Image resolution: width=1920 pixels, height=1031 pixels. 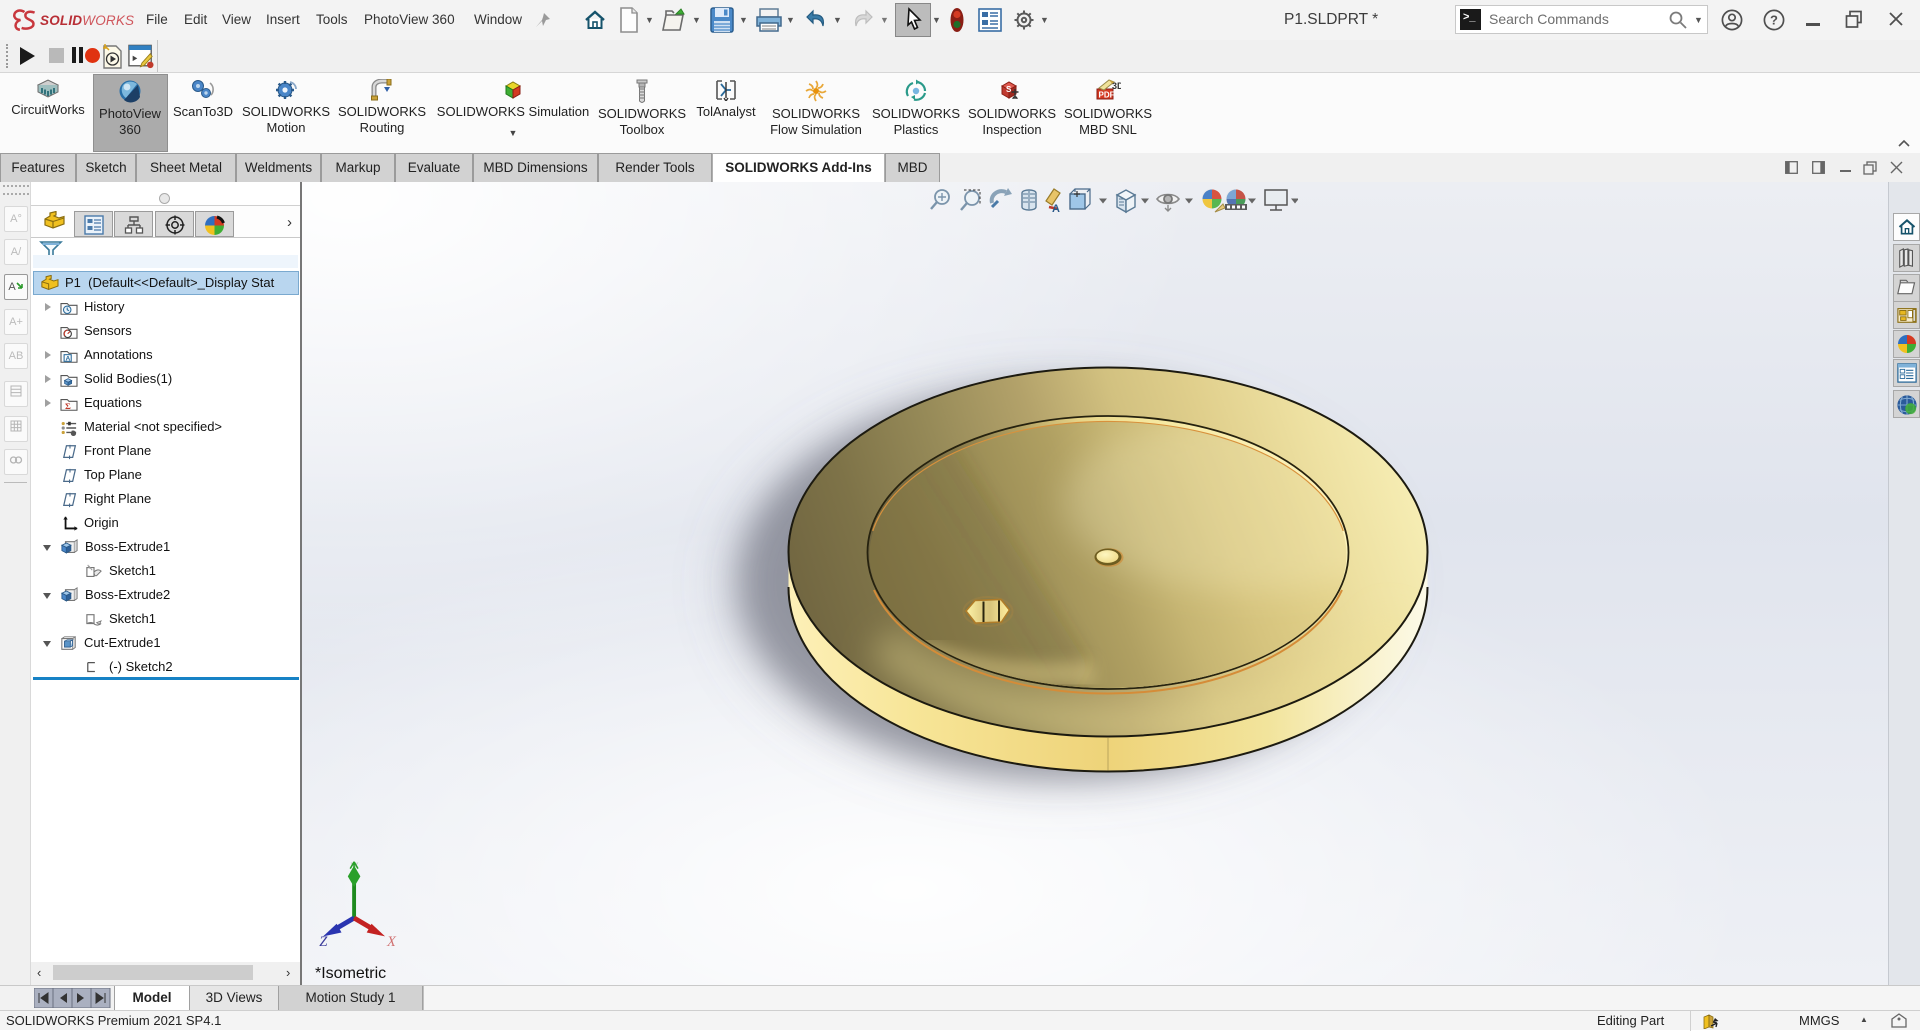 What do you see at coordinates (1107, 95) in the screenshot?
I see `svg-text: PDF` at bounding box center [1107, 95].